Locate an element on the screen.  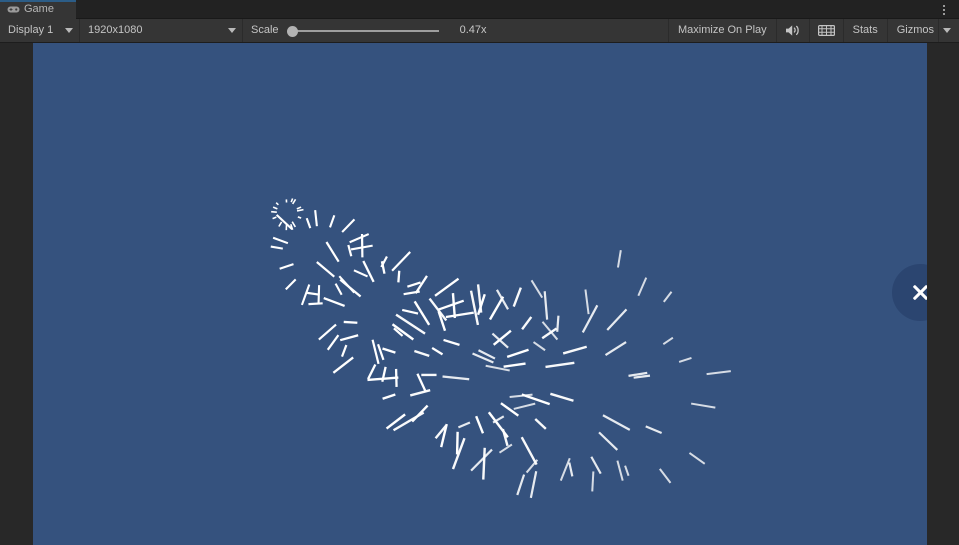
kebab-dot is located at coordinates (944, 9).